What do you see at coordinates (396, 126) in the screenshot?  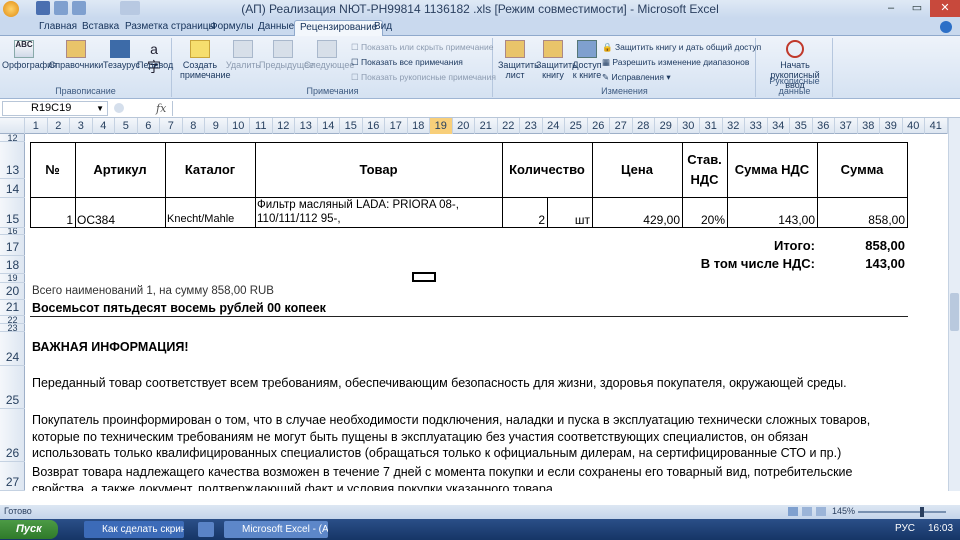 I see `column-header: 17` at bounding box center [396, 126].